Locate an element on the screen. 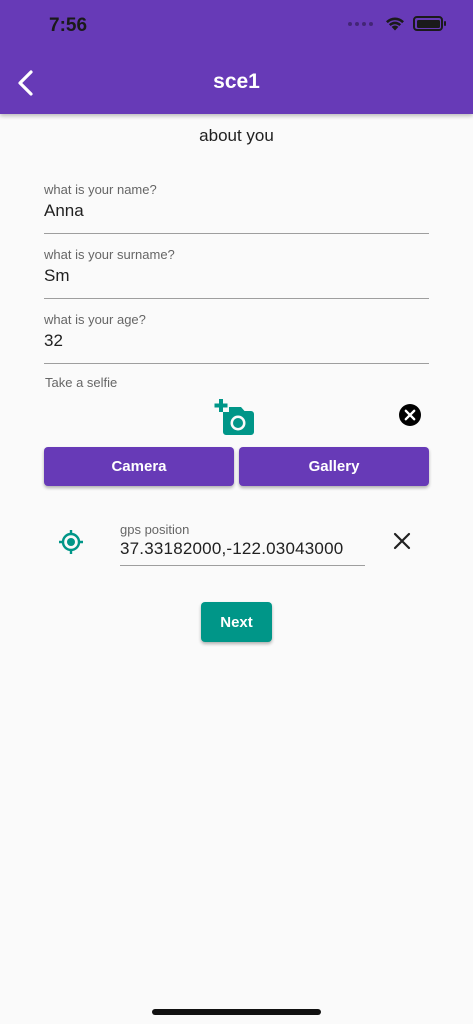 The height and width of the screenshot is (1024, 473). home-indicator is located at coordinates (236, 1012).